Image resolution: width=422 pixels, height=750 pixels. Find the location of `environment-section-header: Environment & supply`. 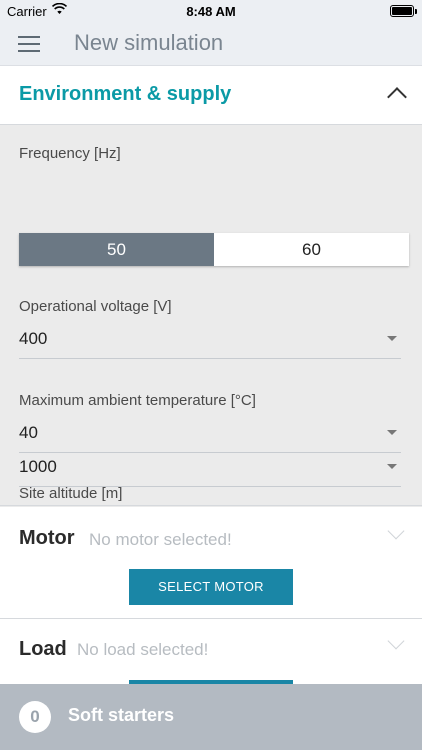

environment-section-header: Environment & supply is located at coordinates (211, 95).